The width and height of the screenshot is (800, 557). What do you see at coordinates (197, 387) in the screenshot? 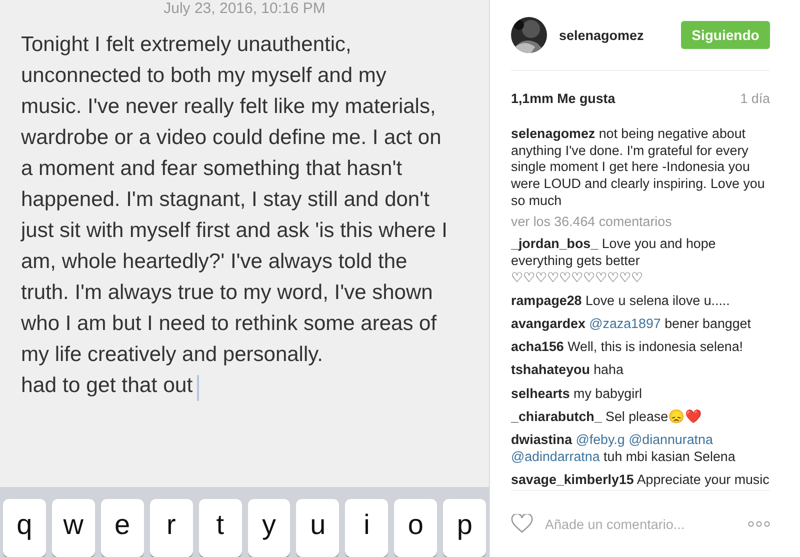
I see `text-cursor` at bounding box center [197, 387].